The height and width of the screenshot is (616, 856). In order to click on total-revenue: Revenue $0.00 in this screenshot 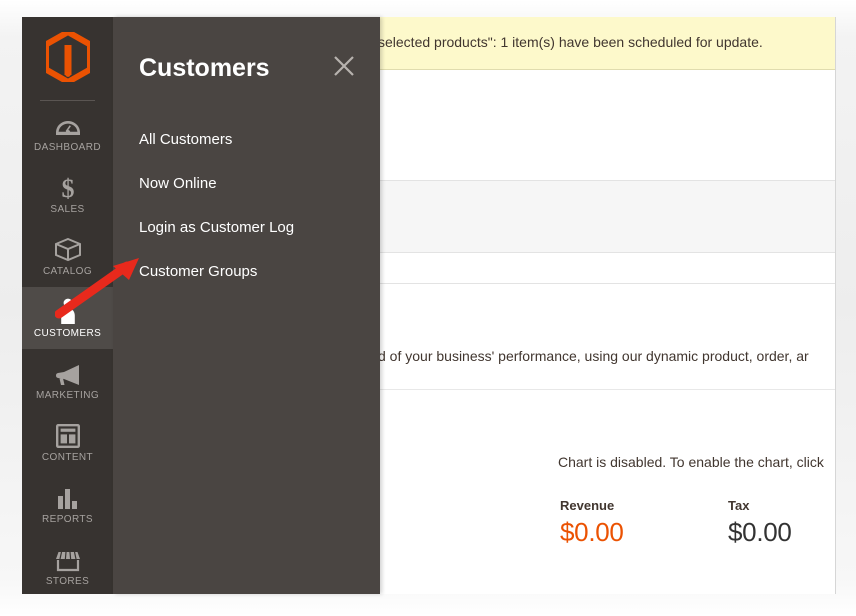, I will do `click(644, 523)`.